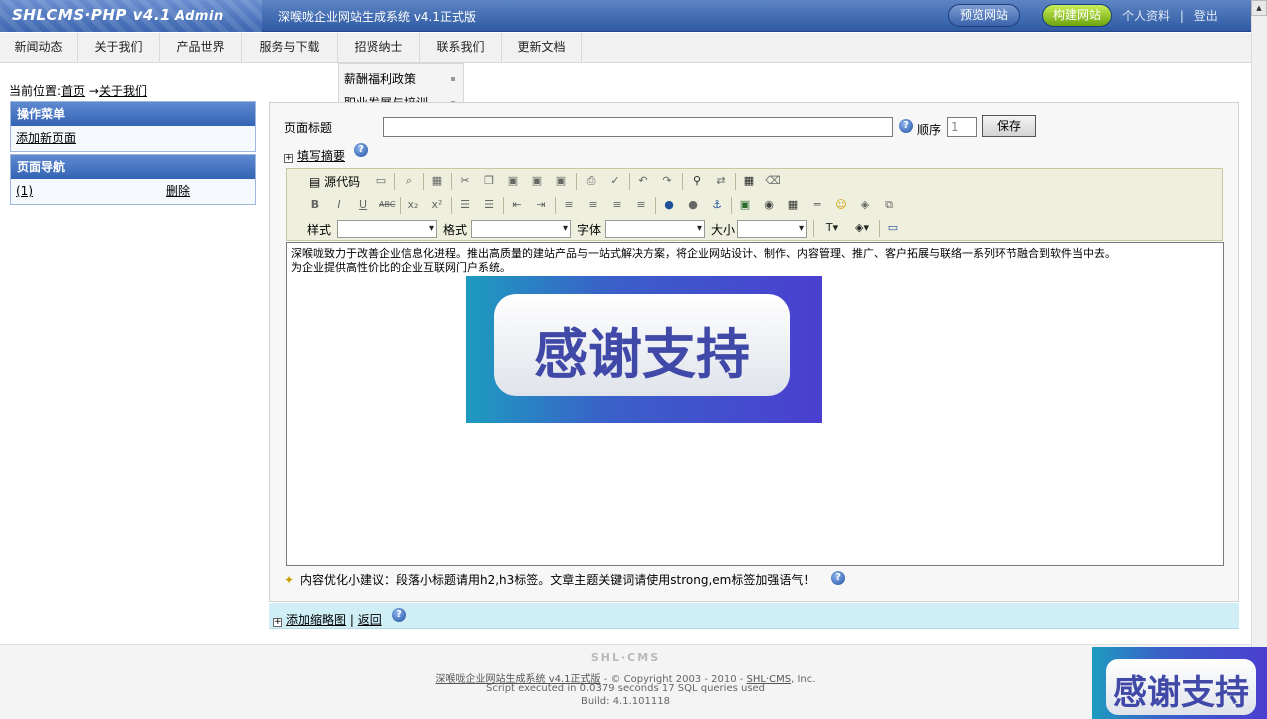  I want to click on link-icon: ●, so click(669, 205).